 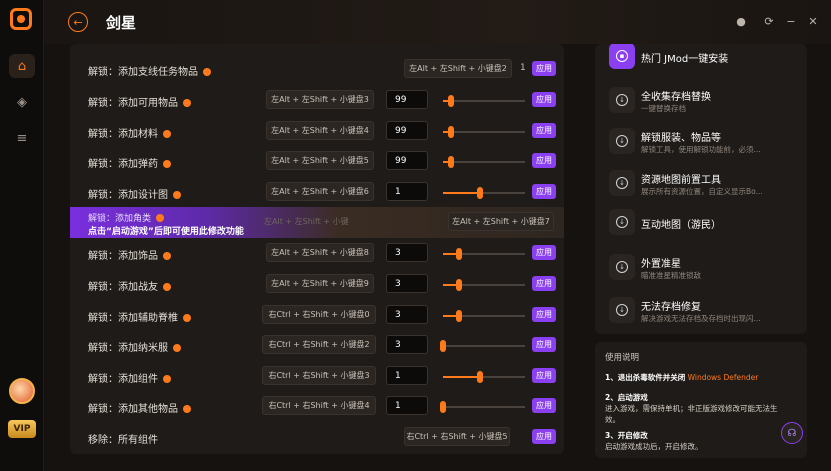 What do you see at coordinates (22, 391) in the screenshot?
I see `user-avatar` at bounding box center [22, 391].